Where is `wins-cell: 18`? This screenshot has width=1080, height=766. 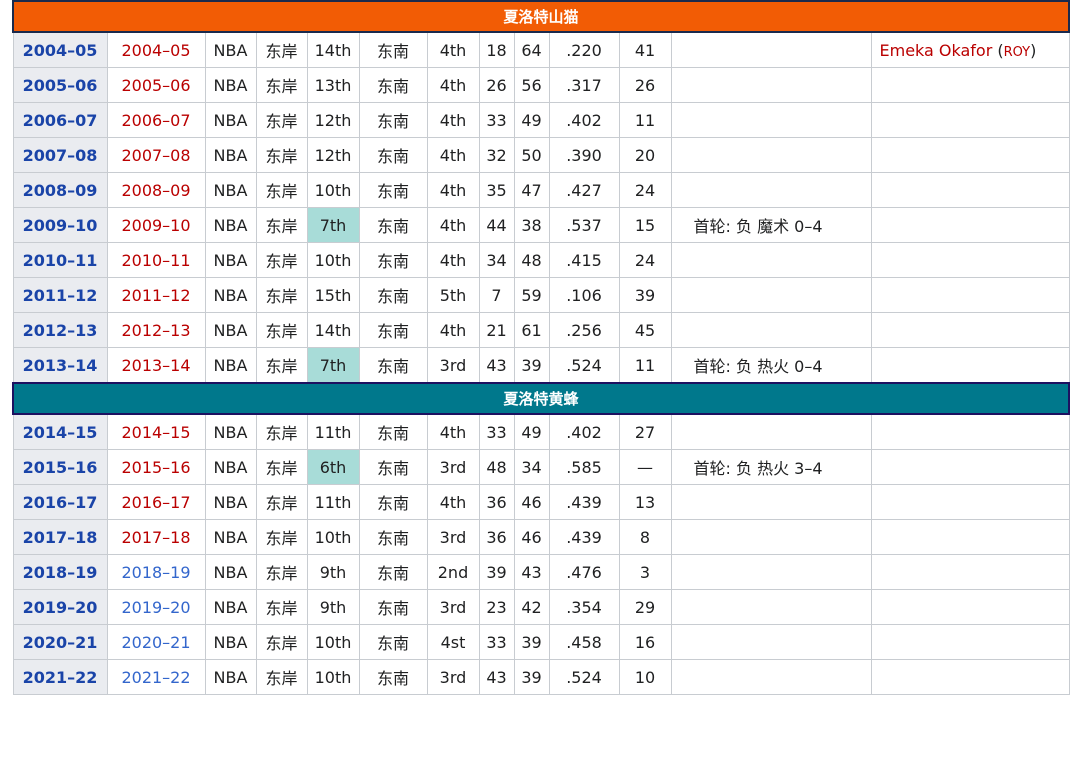
wins-cell: 18 is located at coordinates (496, 49).